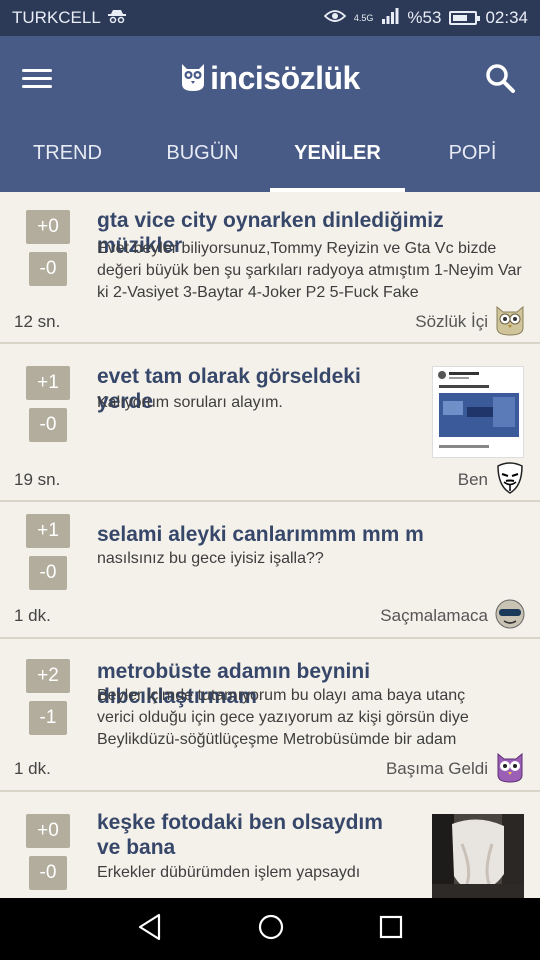  I want to click on entry-time: 12 sn., so click(37, 321).